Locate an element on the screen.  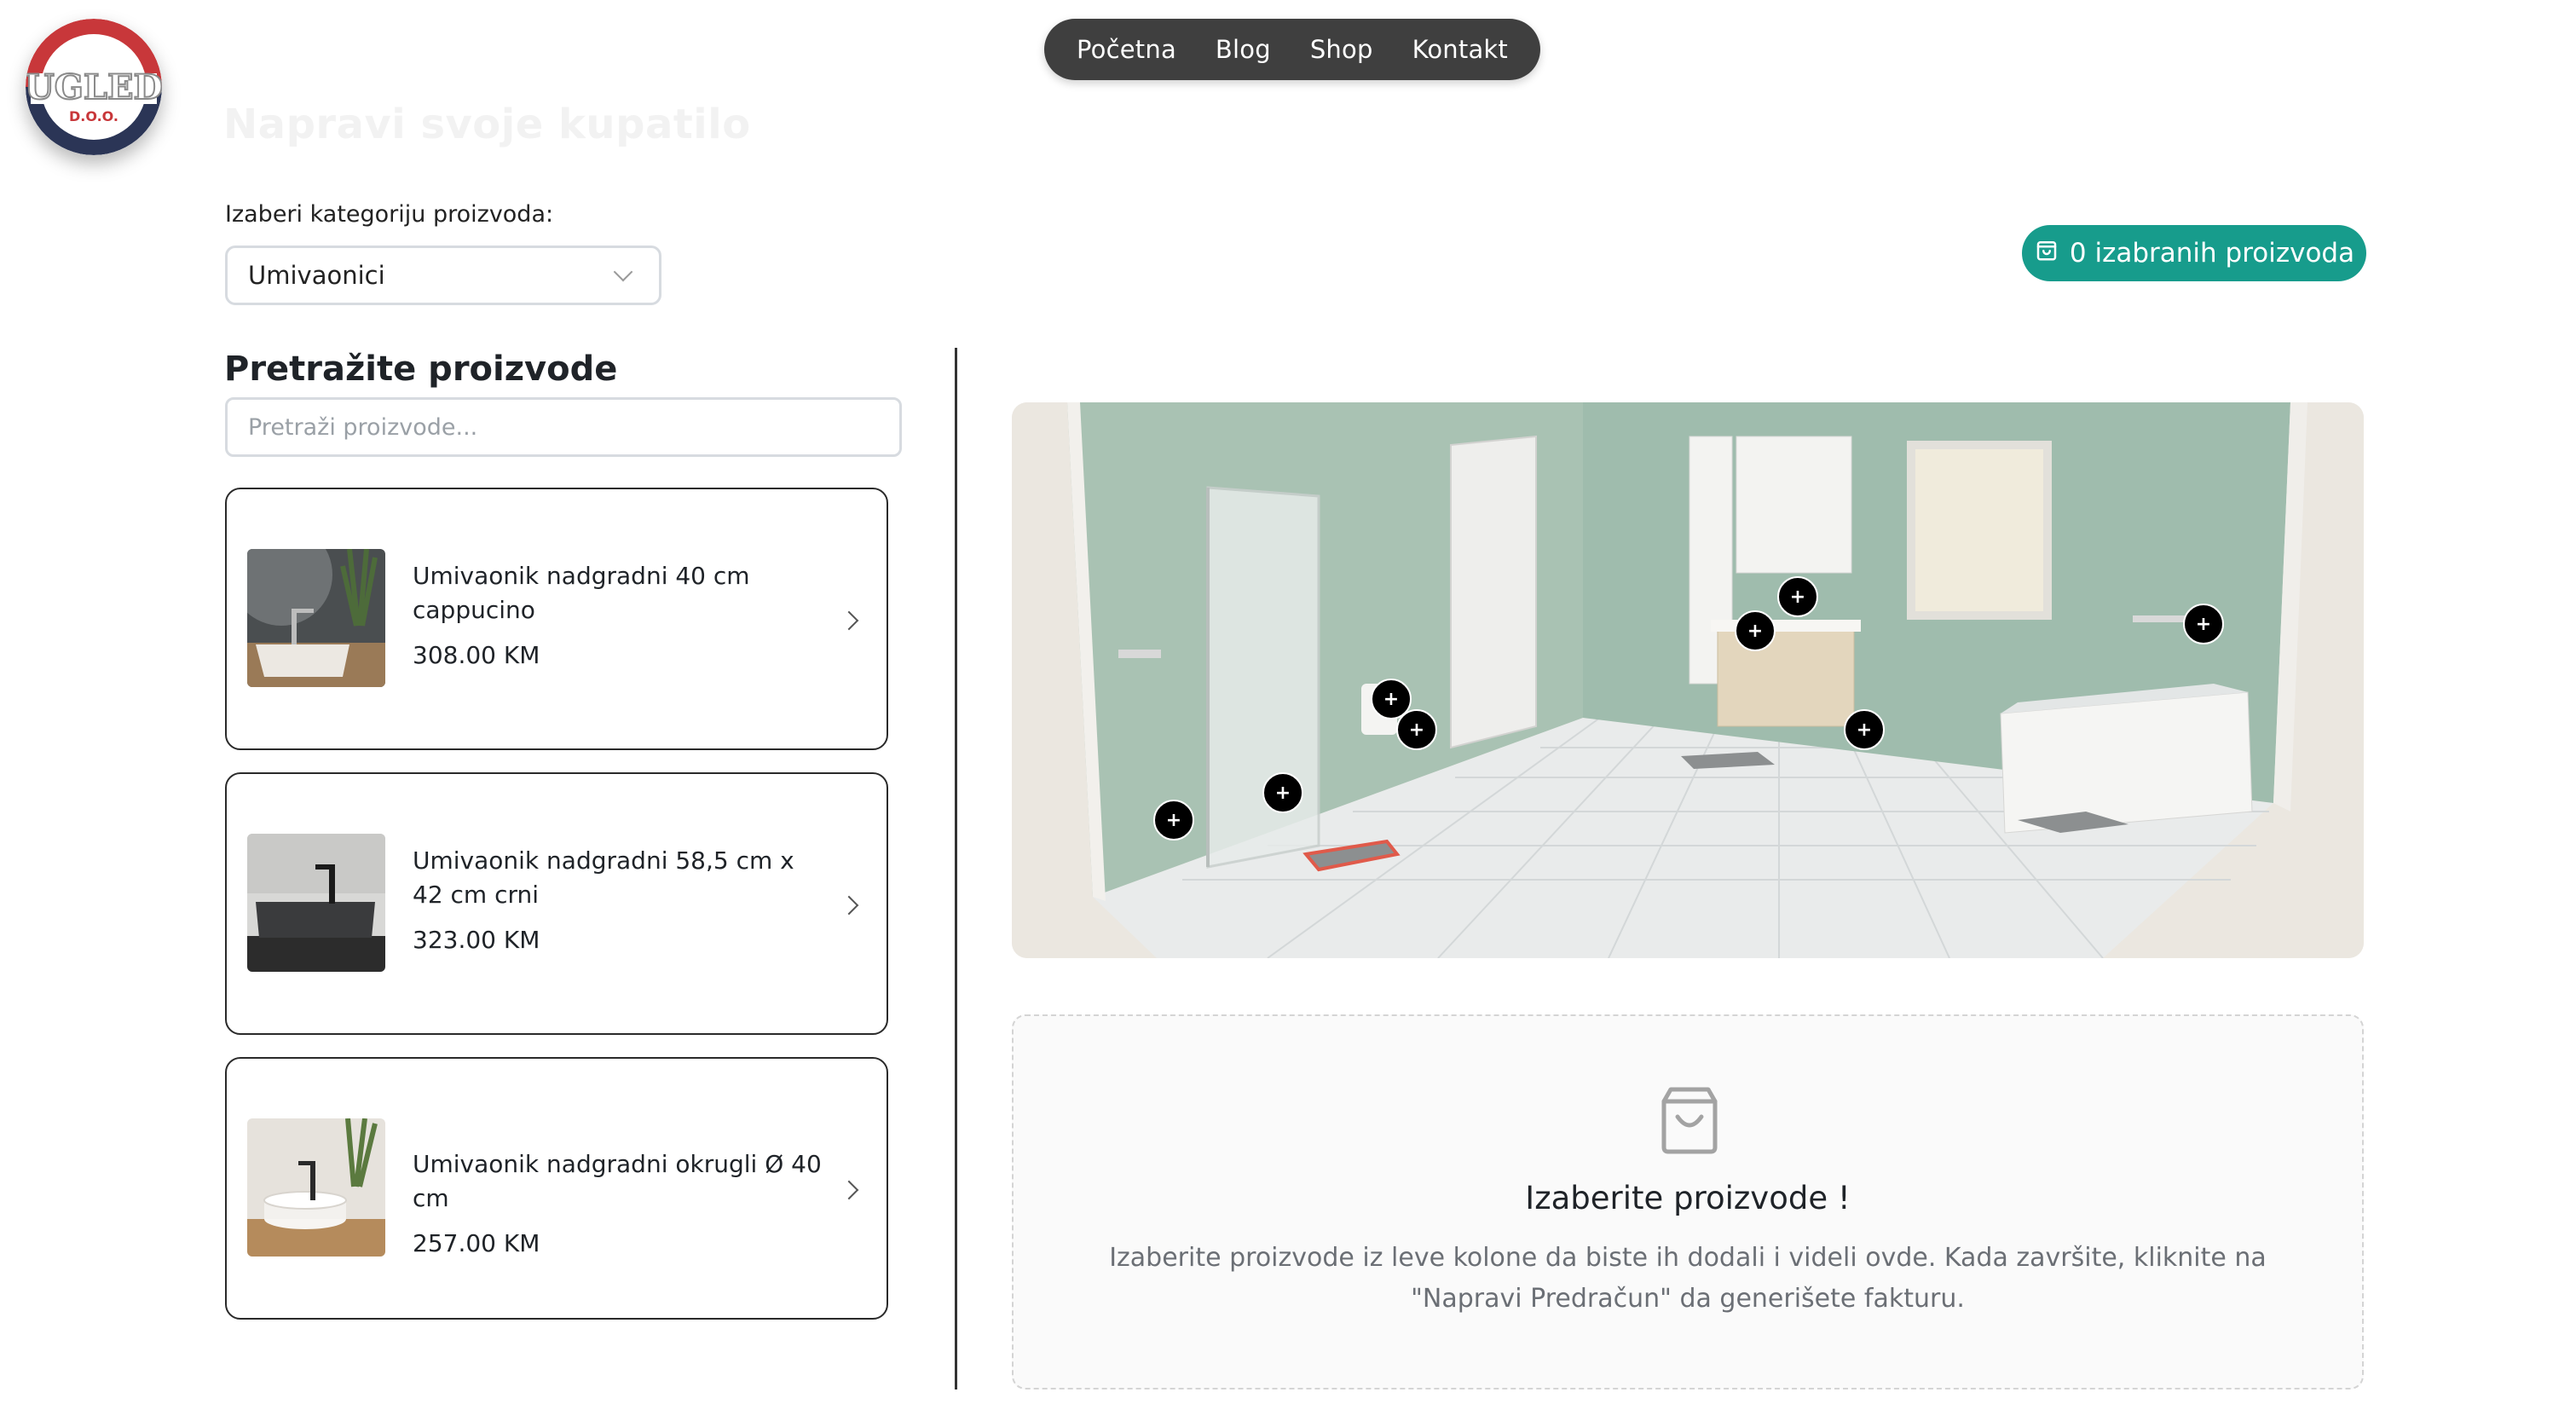
category-selected-value: Umivaonici is located at coordinates (316, 275).